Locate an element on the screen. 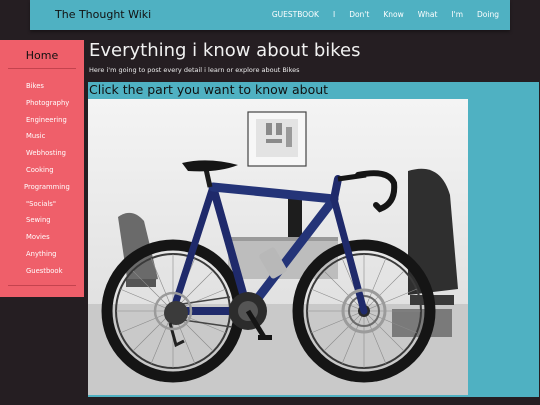 Image resolution: width=540 pixels, height=405 pixels. top-nav: GUESTBOOK I Don't Know What I'm Doing is located at coordinates (385, 14).